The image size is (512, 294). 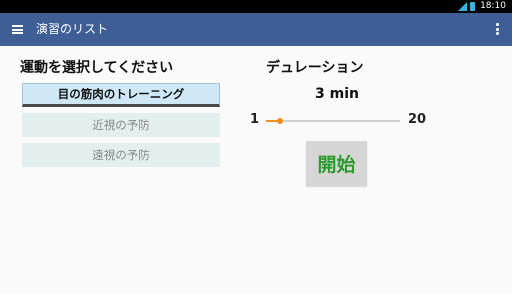 What do you see at coordinates (97, 68) in the screenshot?
I see `exercise-heading: 運動を選択してください` at bounding box center [97, 68].